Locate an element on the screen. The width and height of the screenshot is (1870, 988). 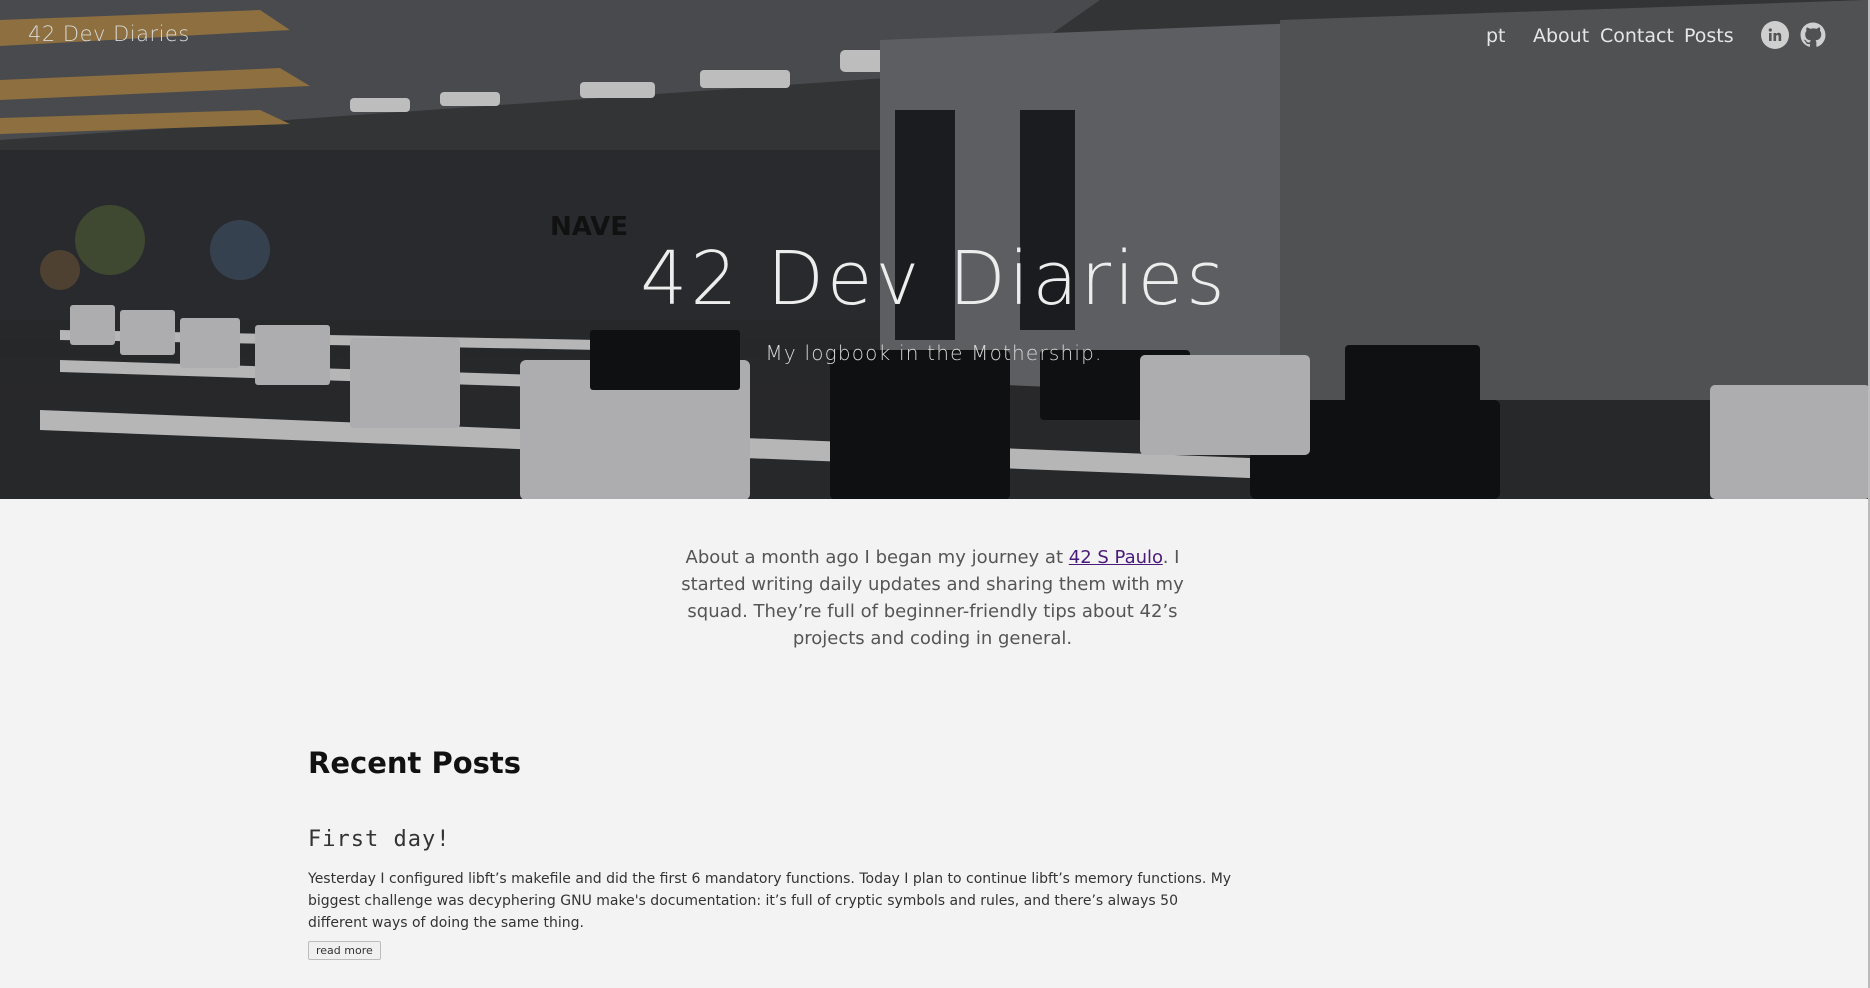
recent-posts-heading: Recent Posts is located at coordinates (415, 763).